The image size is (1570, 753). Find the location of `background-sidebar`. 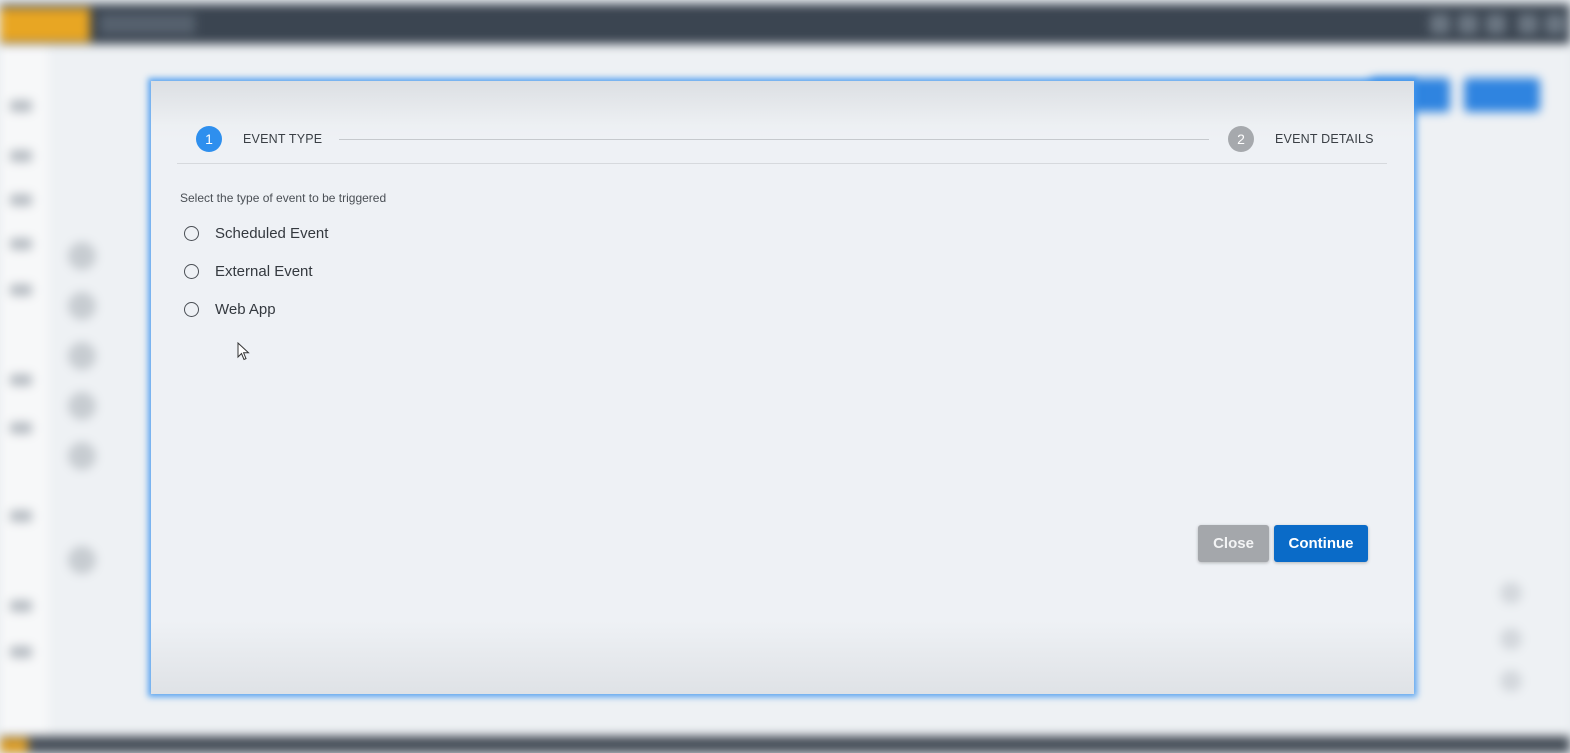

background-sidebar is located at coordinates (24, 394).